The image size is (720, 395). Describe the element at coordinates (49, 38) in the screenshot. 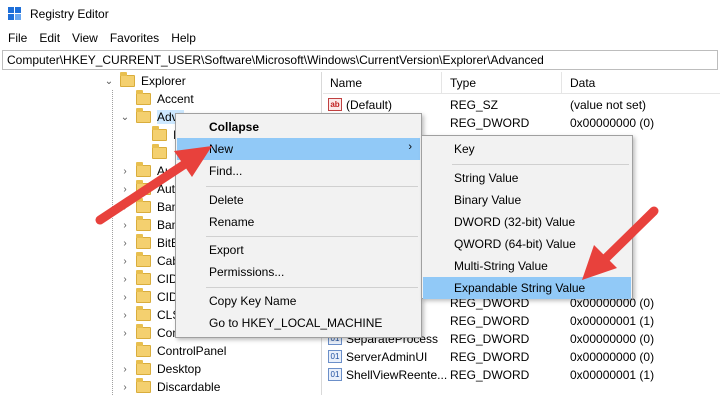

I see `menu-edit: Edit` at that location.